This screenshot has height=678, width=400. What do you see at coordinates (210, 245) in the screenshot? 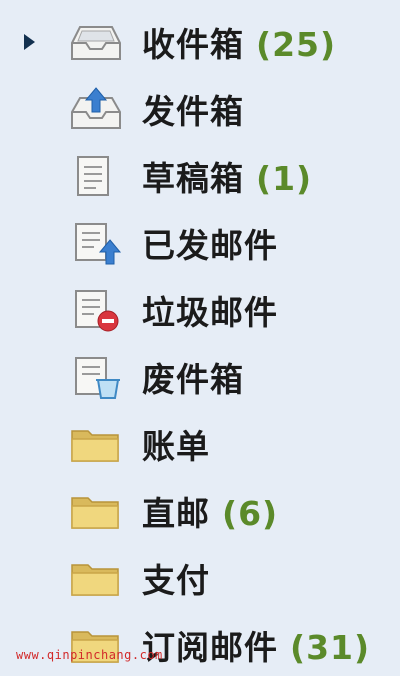
I see `folder-label: 已发邮件` at bounding box center [210, 245].